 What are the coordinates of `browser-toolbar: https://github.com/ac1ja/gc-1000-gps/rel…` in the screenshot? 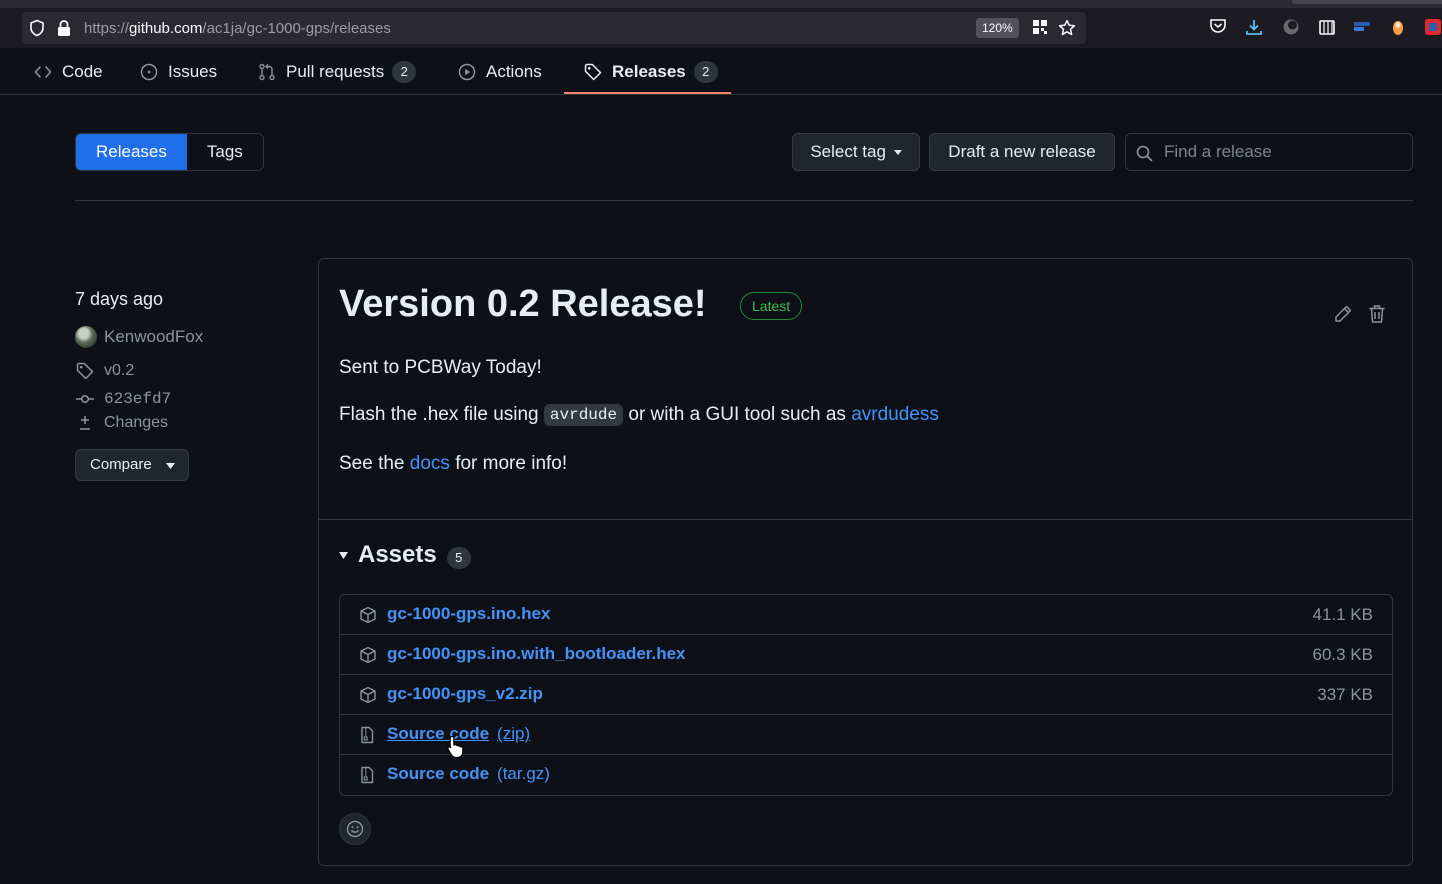 It's located at (721, 24).